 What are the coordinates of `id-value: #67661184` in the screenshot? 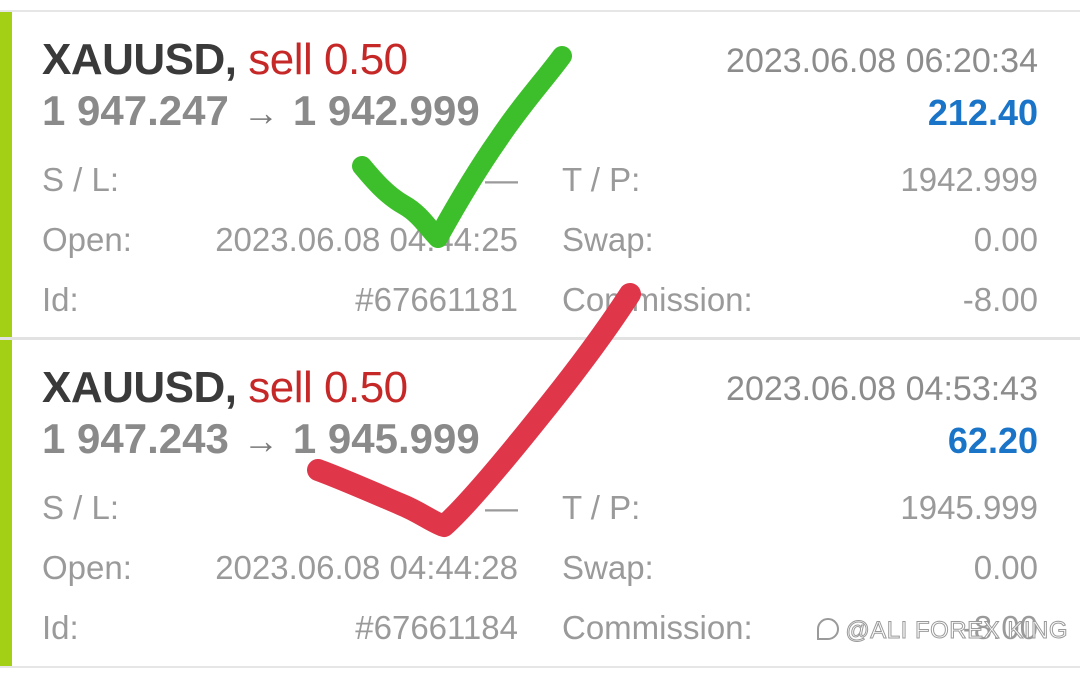 It's located at (436, 627).